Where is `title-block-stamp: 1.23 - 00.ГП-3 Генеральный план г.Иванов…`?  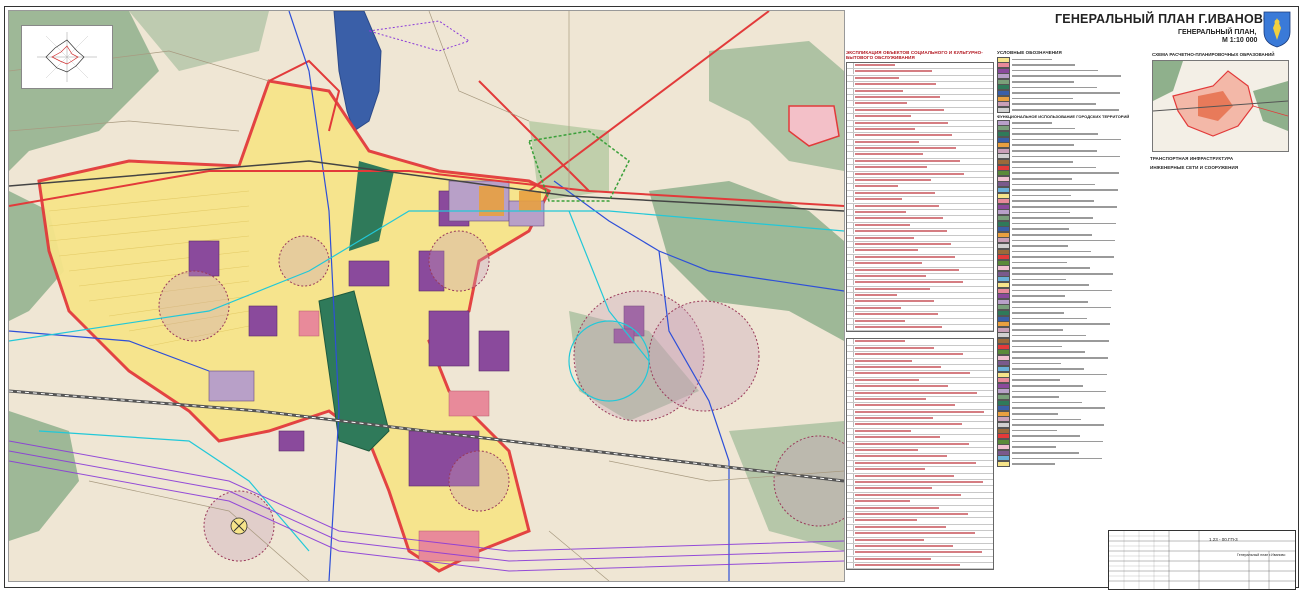
title-block-stamp: 1.23 - 00.ГП-3 Генеральный план г.Иванов… is located at coordinates (1202, 560).